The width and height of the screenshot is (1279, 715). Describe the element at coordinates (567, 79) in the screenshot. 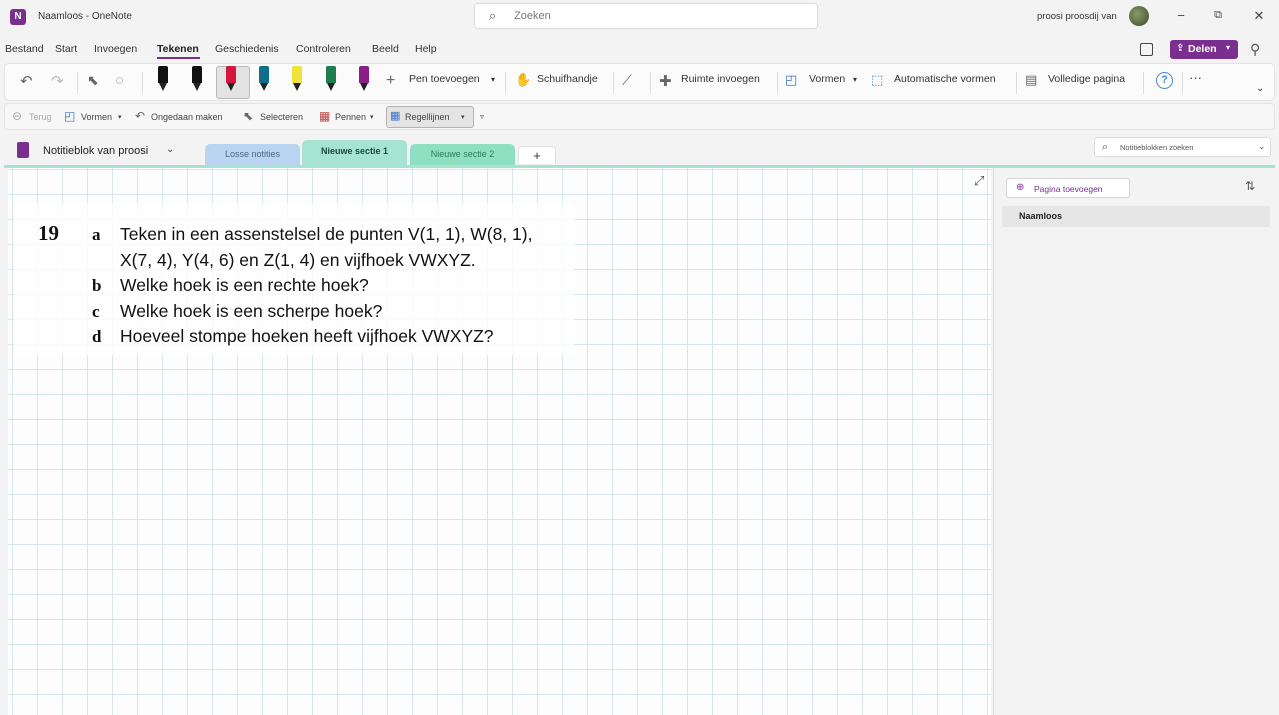

I see `pan-hand-button: Schuifhandje` at that location.